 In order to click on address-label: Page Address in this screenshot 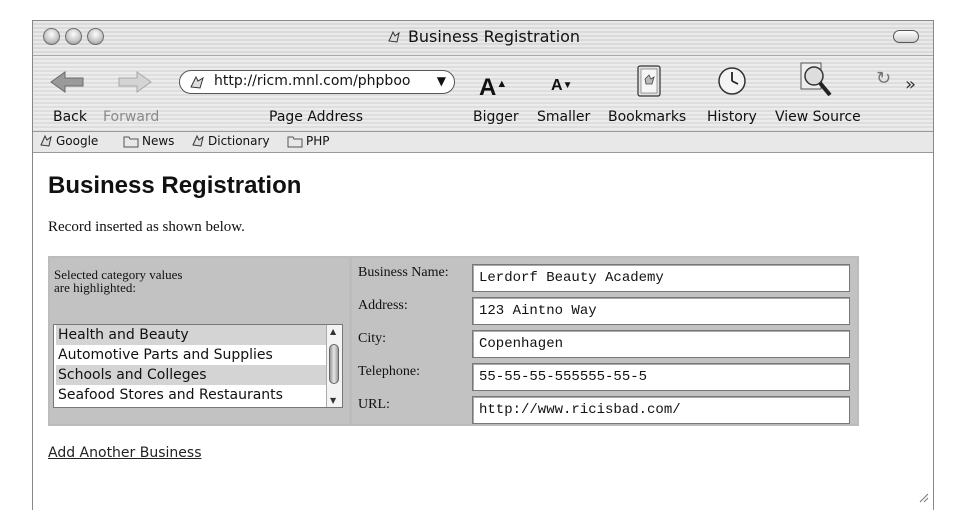, I will do `click(316, 117)`.